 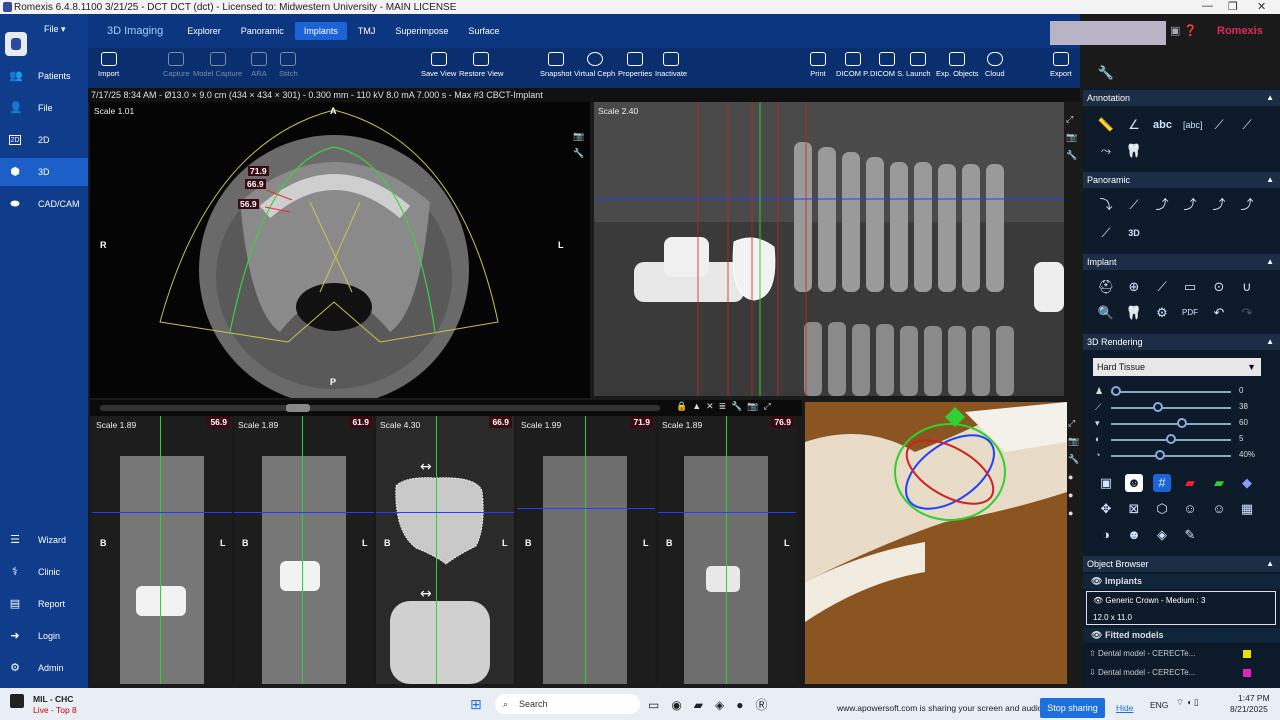 What do you see at coordinates (1181, 98) in the screenshot?
I see `annotation-header: Annotation ▲` at bounding box center [1181, 98].